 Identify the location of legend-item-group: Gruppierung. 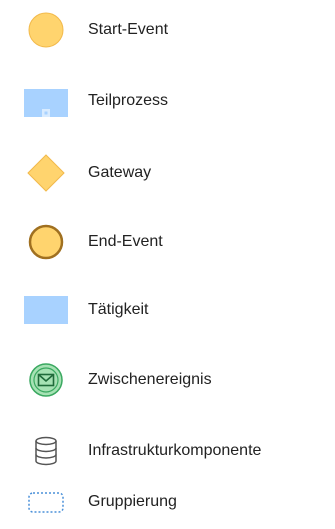
(167, 502).